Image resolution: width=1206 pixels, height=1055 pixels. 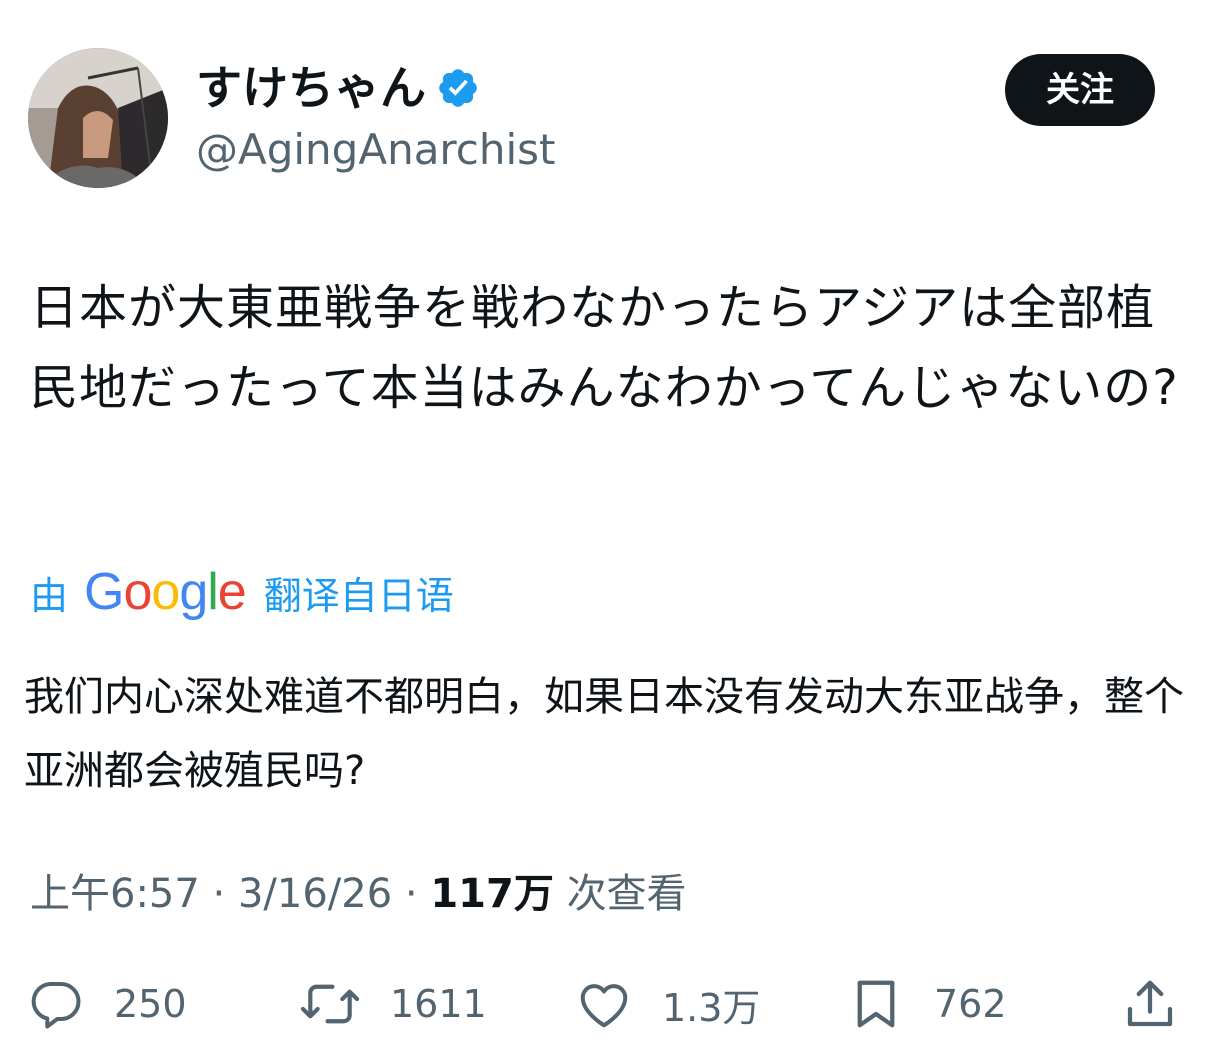 I want to click on share-icon, so click(x=1150, y=1003).